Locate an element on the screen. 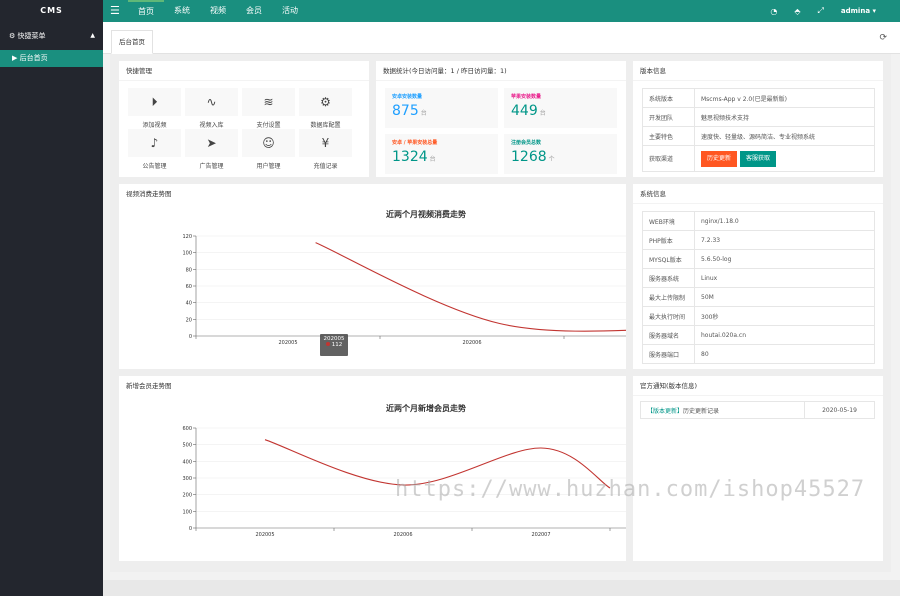 This screenshot has width=900, height=596. quick-item-add-video: ⏵ 添加视频 is located at coordinates (154, 108).